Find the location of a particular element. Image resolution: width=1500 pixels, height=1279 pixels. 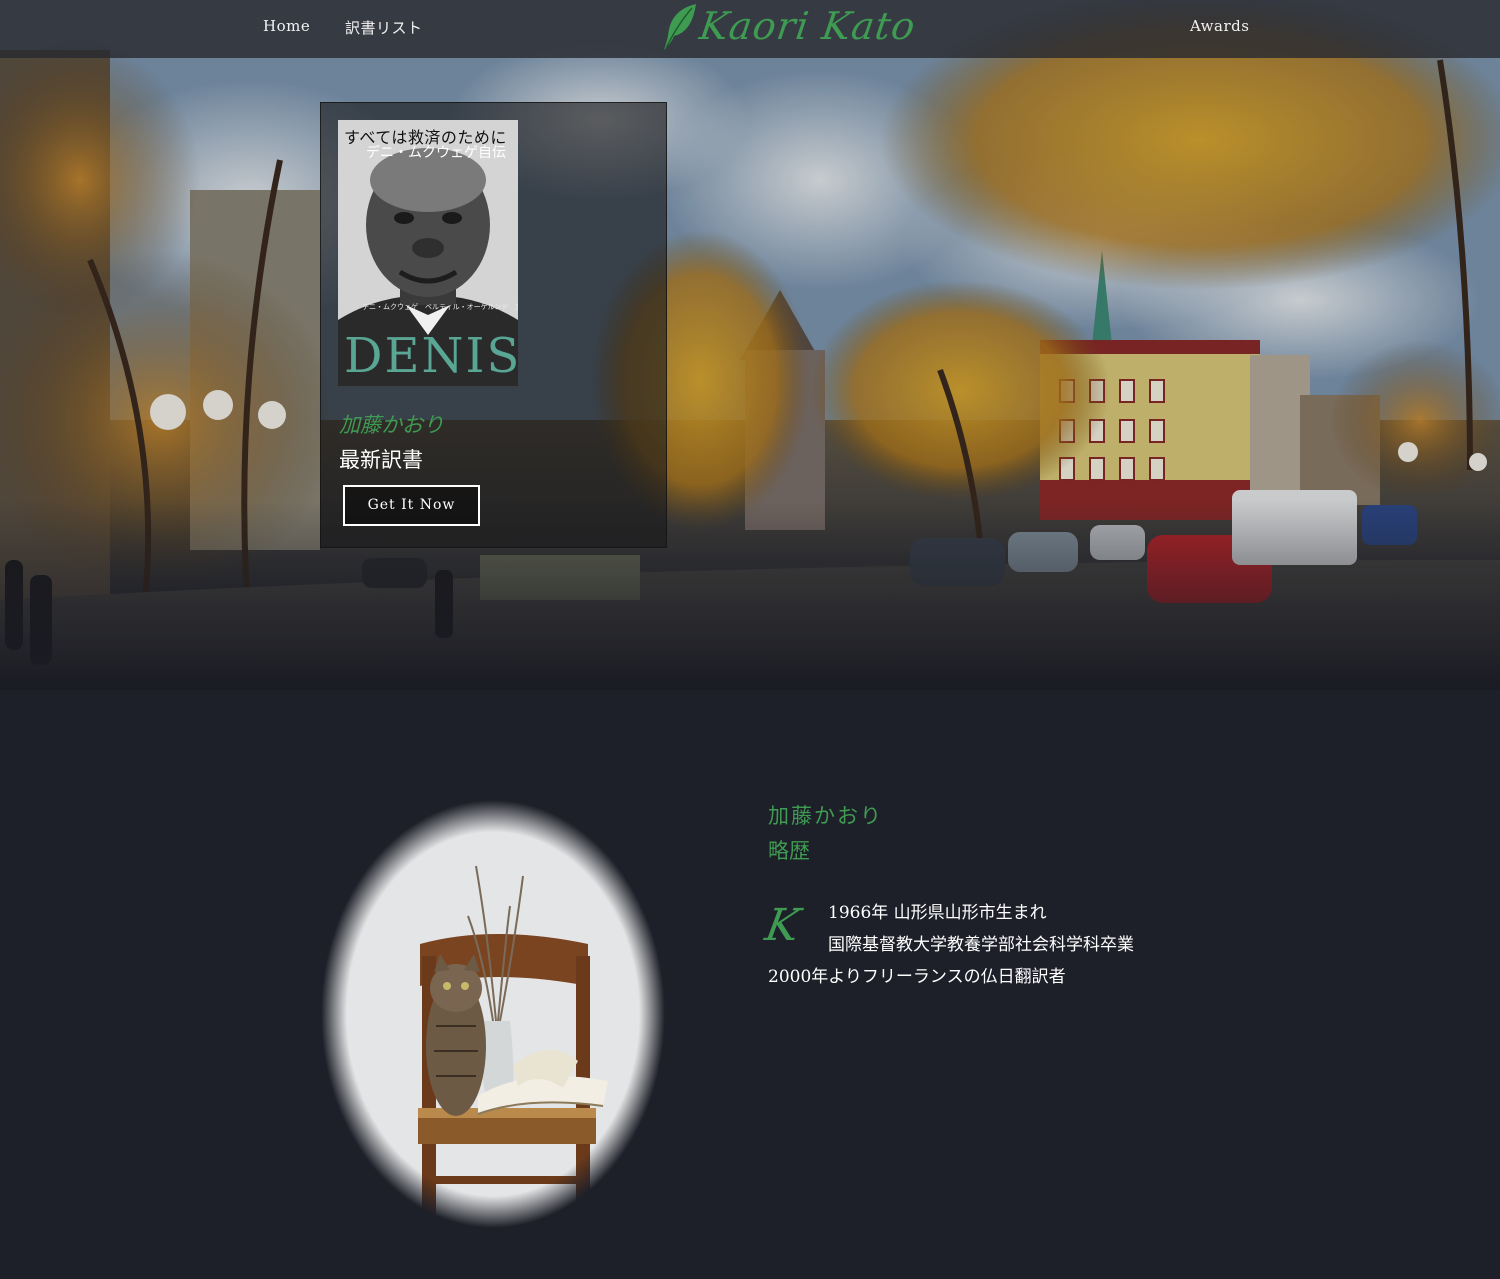

bio-name: 加藤かおり is located at coordinates (825, 816).